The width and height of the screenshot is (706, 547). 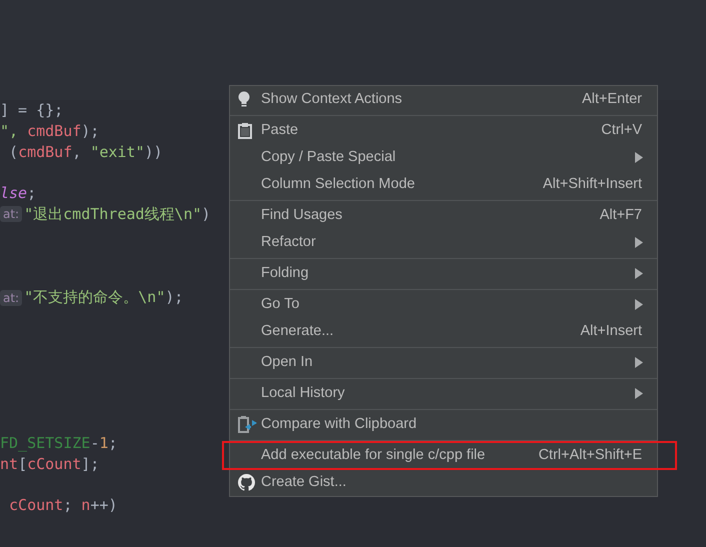 What do you see at coordinates (288, 242) in the screenshot?
I see `menu-item-label: Refactor` at bounding box center [288, 242].